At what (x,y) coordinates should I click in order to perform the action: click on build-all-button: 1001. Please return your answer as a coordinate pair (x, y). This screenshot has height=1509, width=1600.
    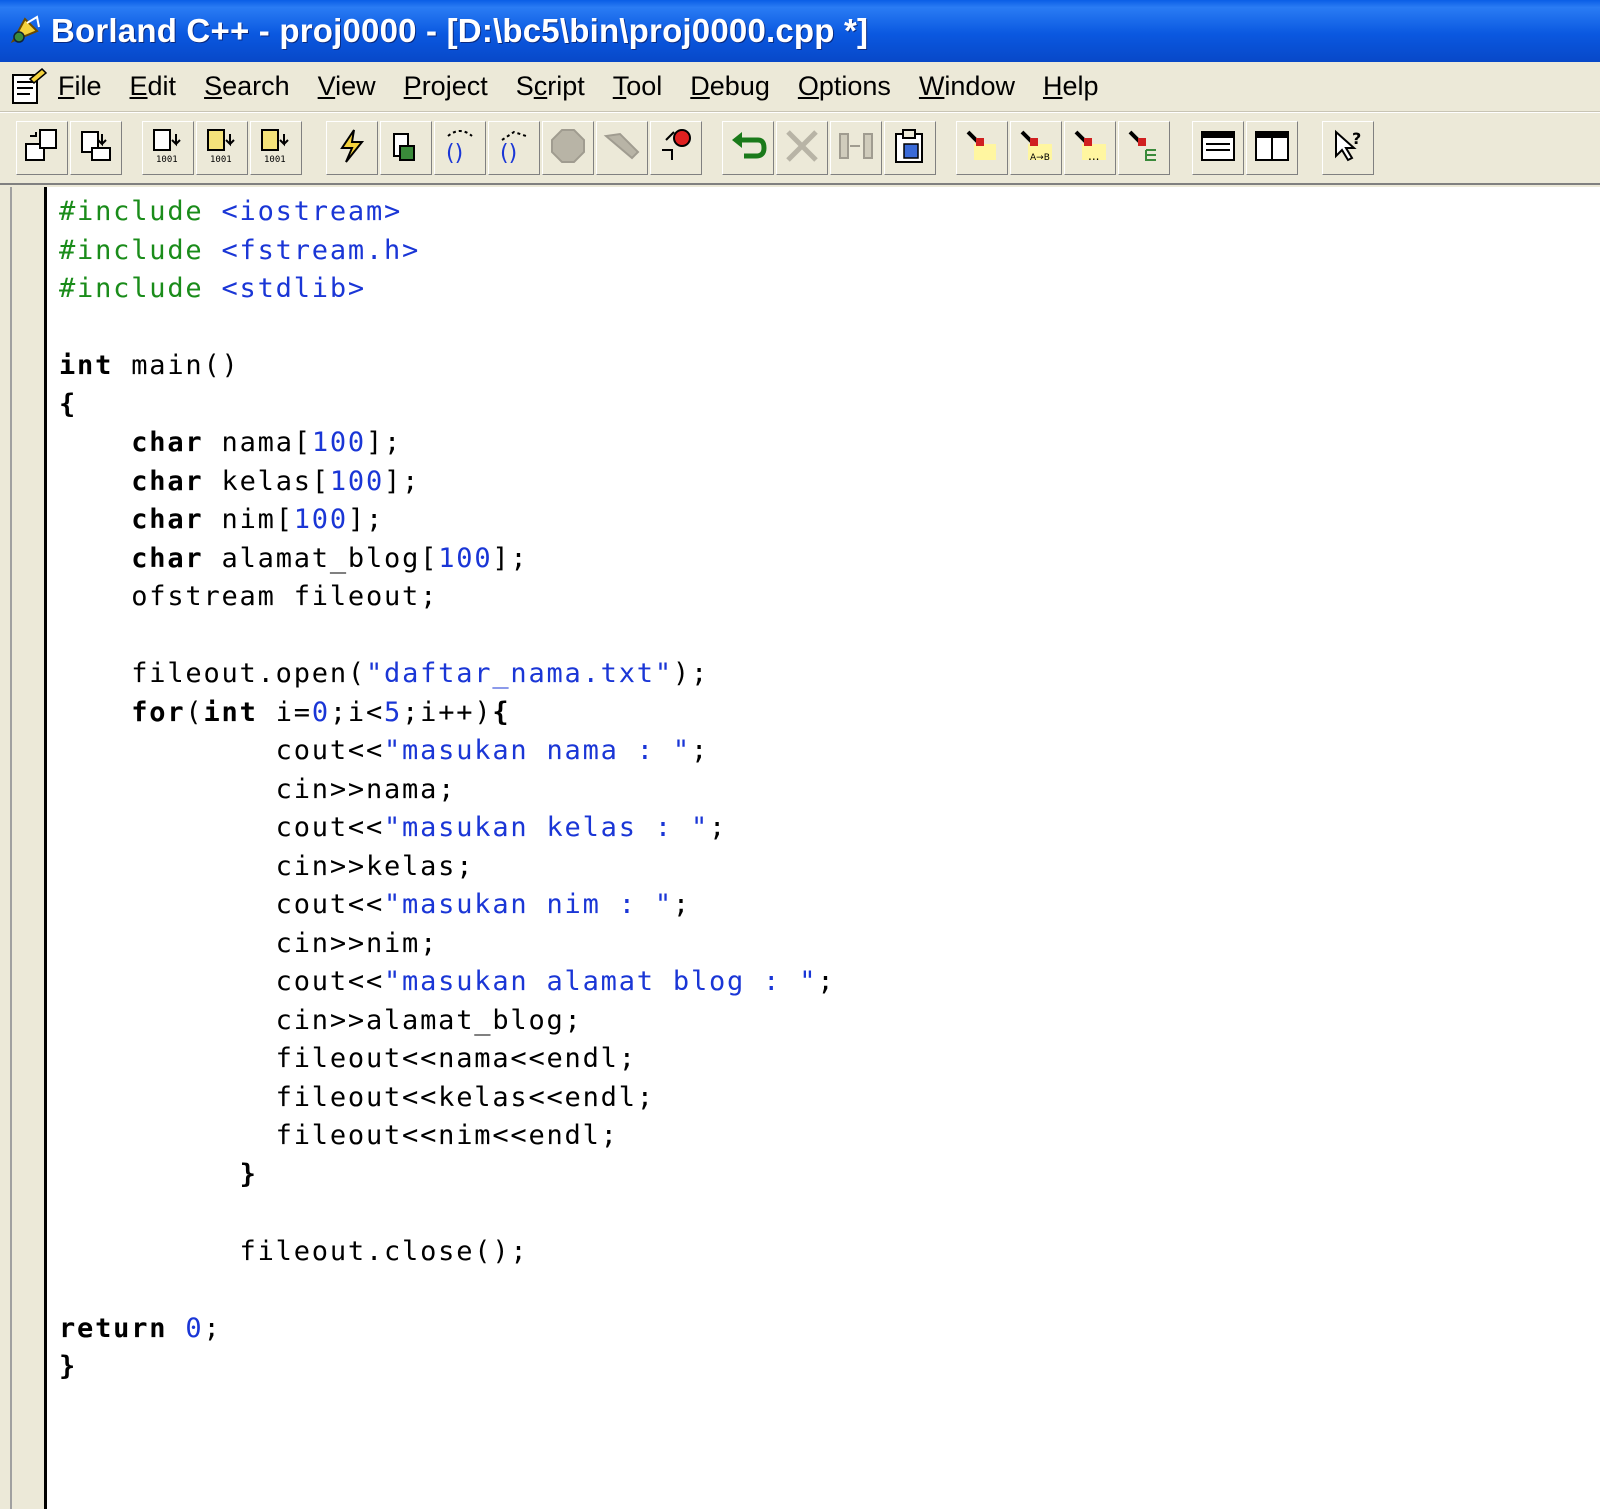
    Looking at the image, I should click on (276, 148).